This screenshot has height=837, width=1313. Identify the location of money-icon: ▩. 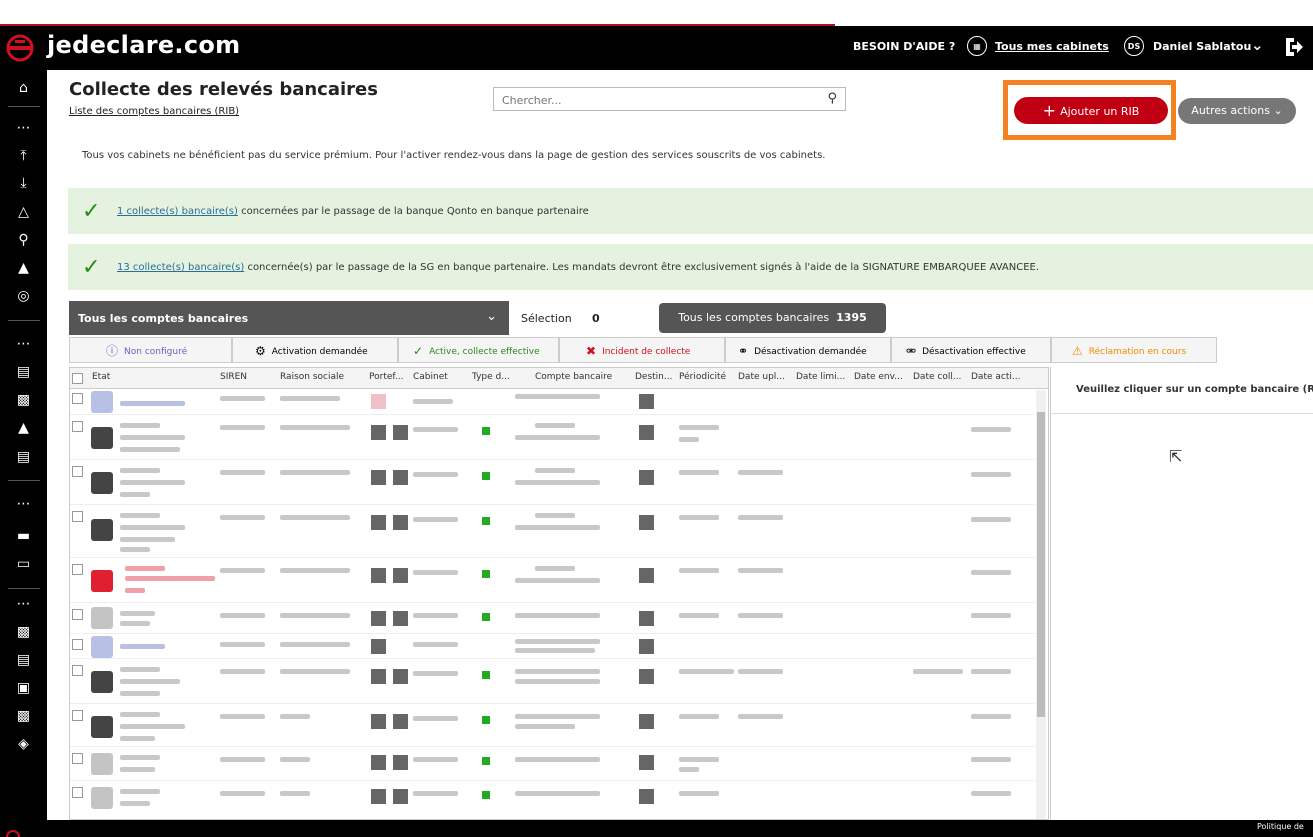
(23, 400).